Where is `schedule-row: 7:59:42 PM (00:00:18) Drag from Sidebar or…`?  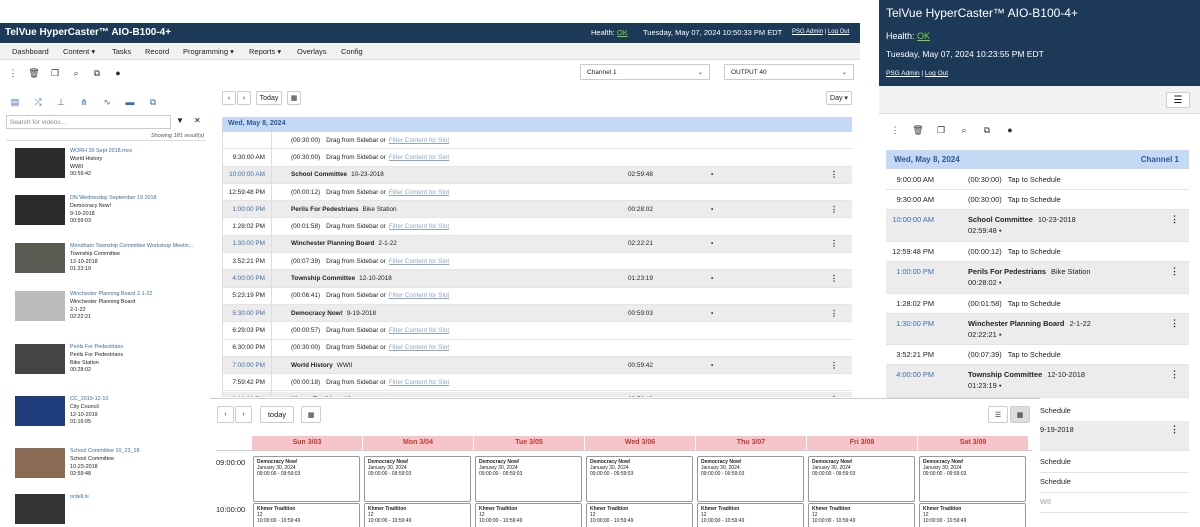
schedule-row: 7:59:42 PM (00:00:18) Drag from Sidebar or… is located at coordinates (537, 383).